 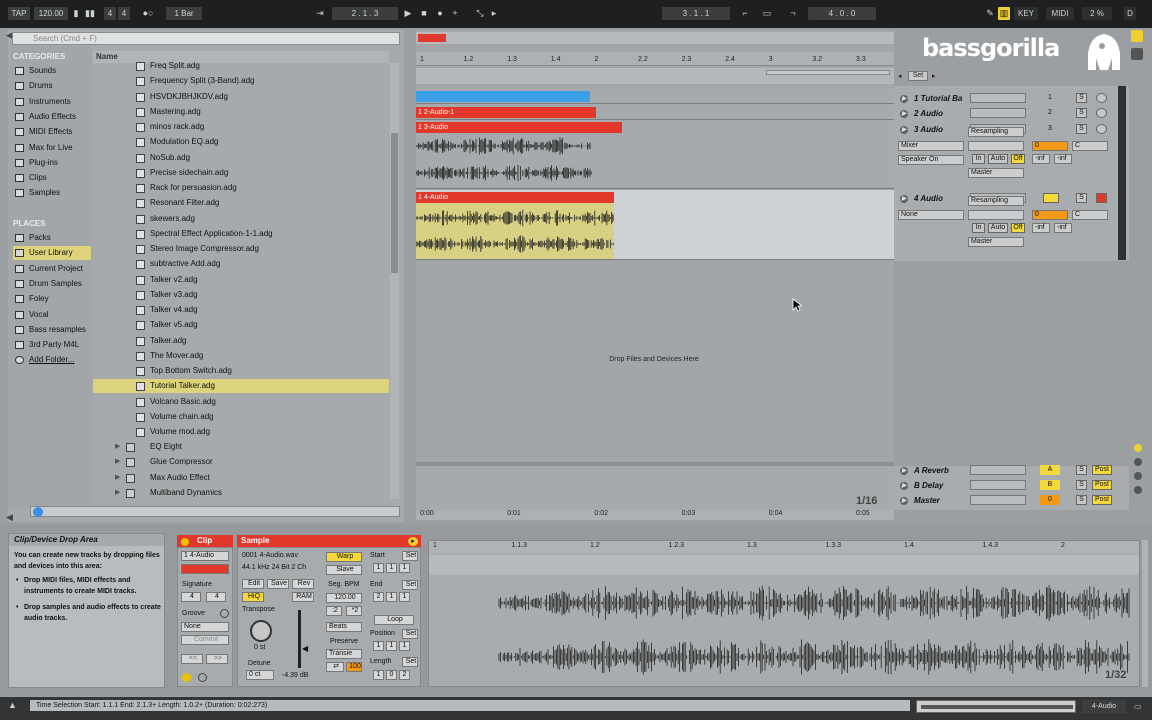 I want to click on sample-ruler: 1 1.1.3 1.2 1.2.3 1.3 1.3.3 1.4 1.4.3 2, so click(x=784, y=547).